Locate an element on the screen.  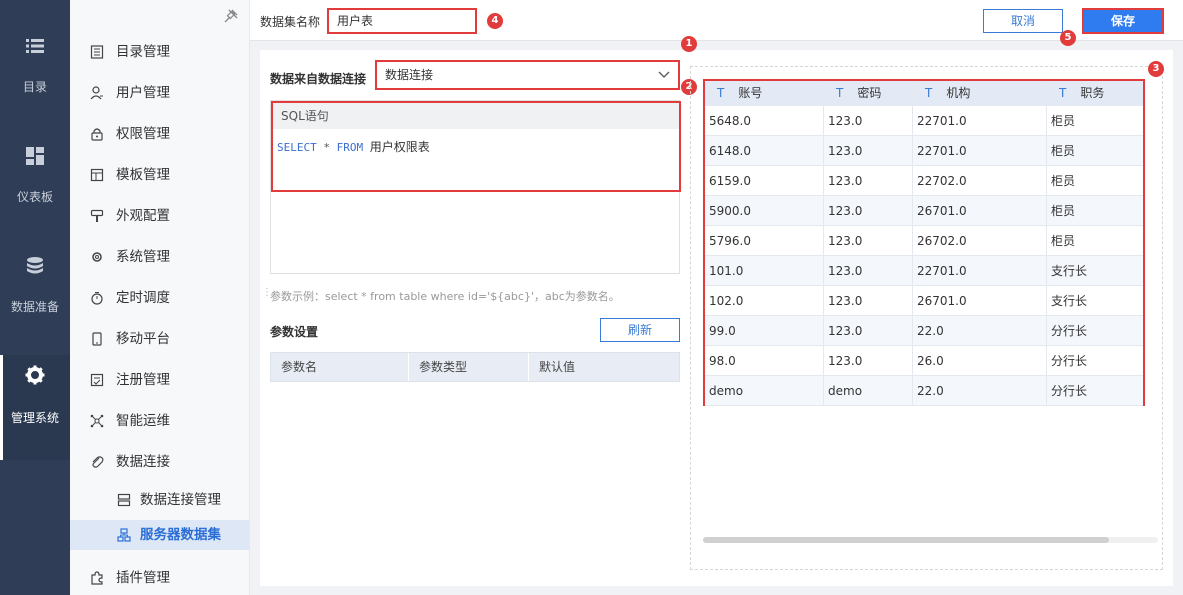
template-icon is located at coordinates (97, 175).